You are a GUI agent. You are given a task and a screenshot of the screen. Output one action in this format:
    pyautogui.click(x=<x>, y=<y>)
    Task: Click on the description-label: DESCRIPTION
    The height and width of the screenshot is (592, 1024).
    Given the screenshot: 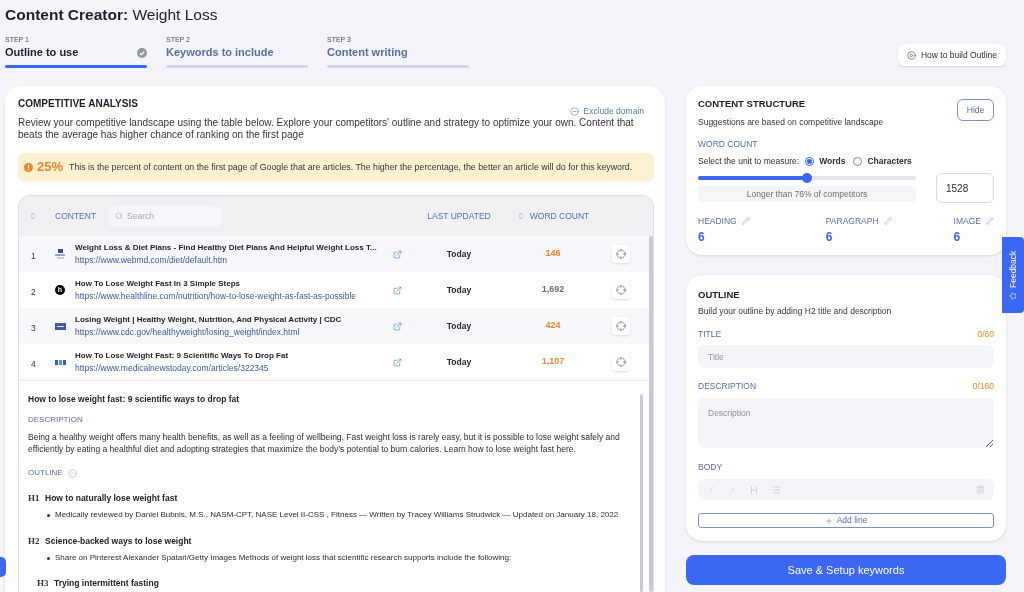 What is the action you would take?
    pyautogui.click(x=56, y=420)
    